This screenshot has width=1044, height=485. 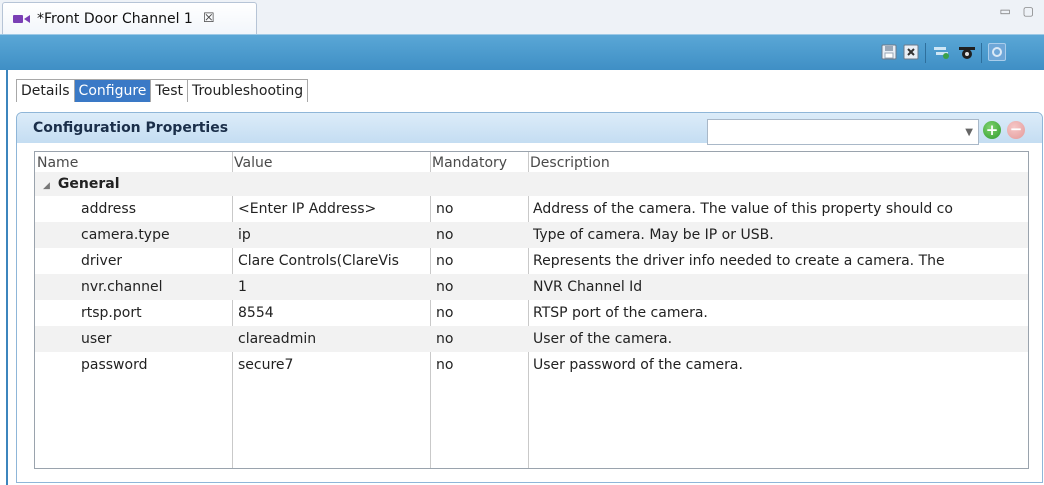 What do you see at coordinates (102, 261) in the screenshot?
I see `property-name: driver` at bounding box center [102, 261].